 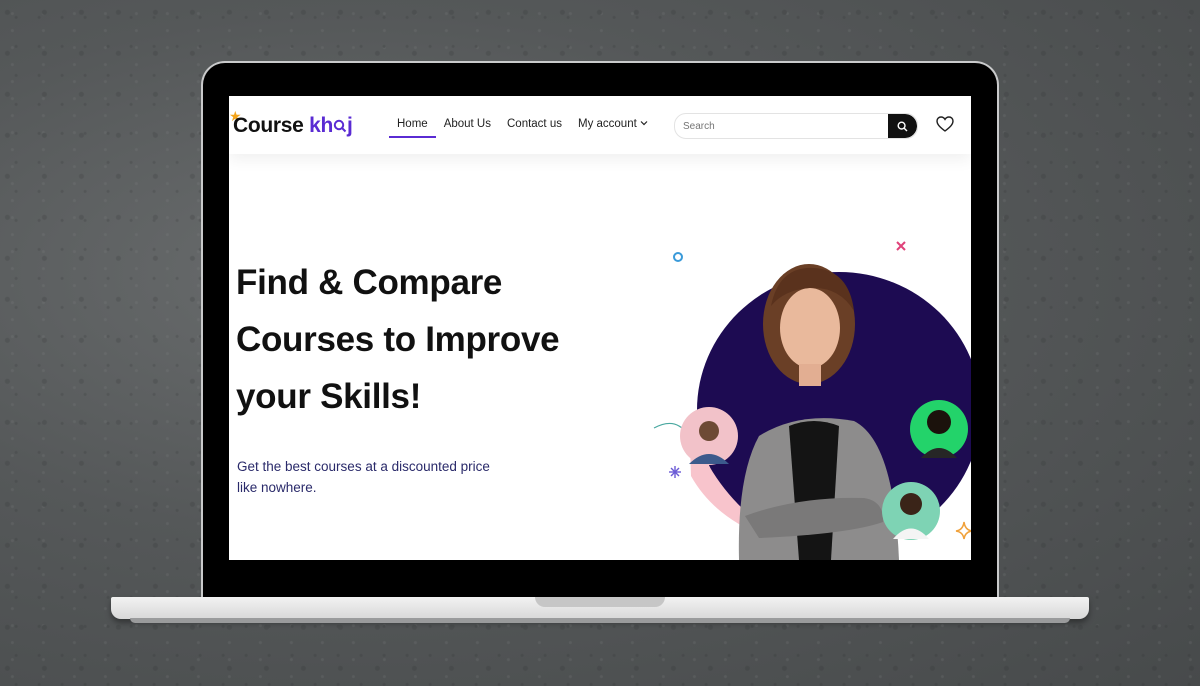 What do you see at coordinates (331, 125) in the screenshot?
I see `logo-text-khoj: kh j` at bounding box center [331, 125].